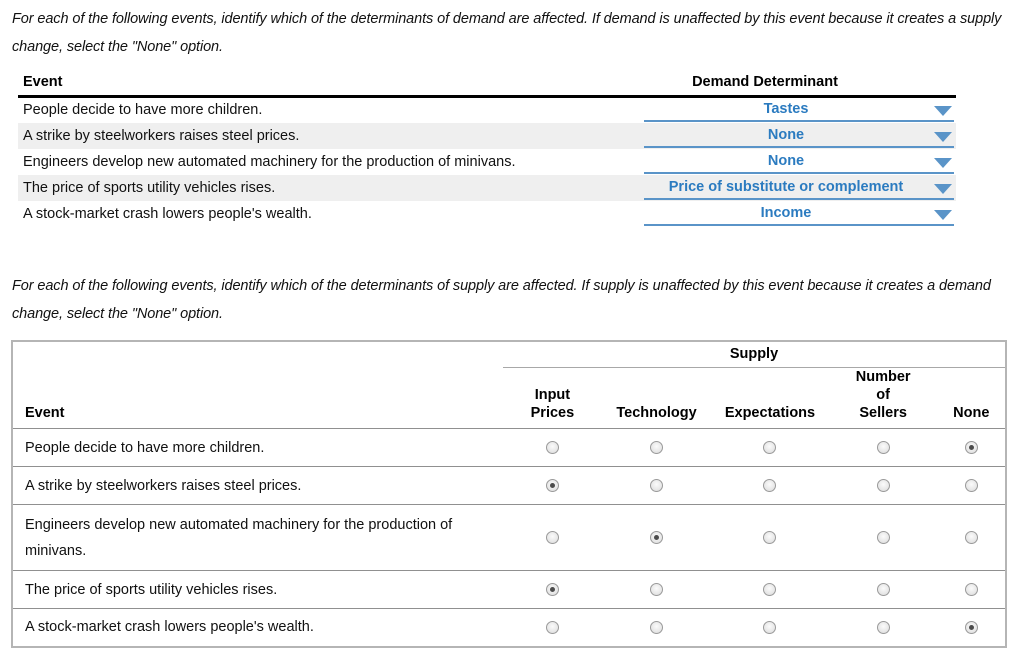 This screenshot has height=648, width=1024. I want to click on demand-determinant-selected-value: None, so click(786, 134).